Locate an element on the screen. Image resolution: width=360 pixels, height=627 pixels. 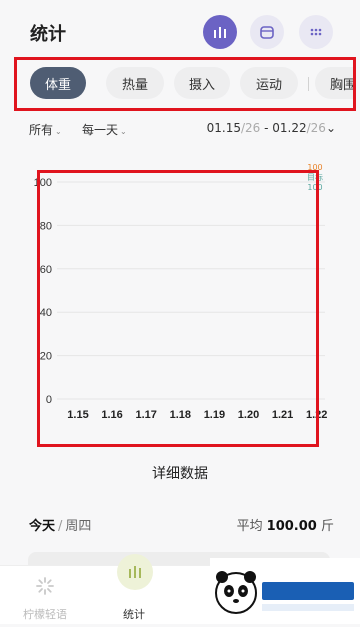
panda-logo-icon is located at coordinates (284, 592).